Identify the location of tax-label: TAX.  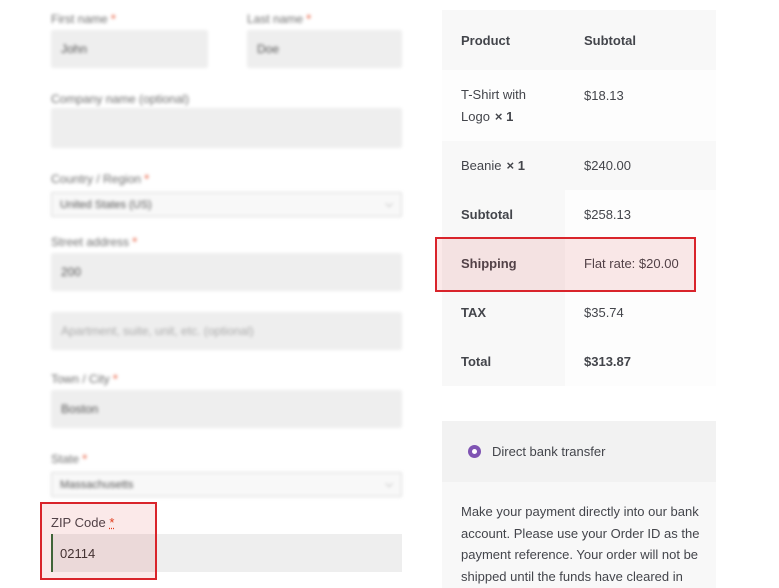
(503, 312).